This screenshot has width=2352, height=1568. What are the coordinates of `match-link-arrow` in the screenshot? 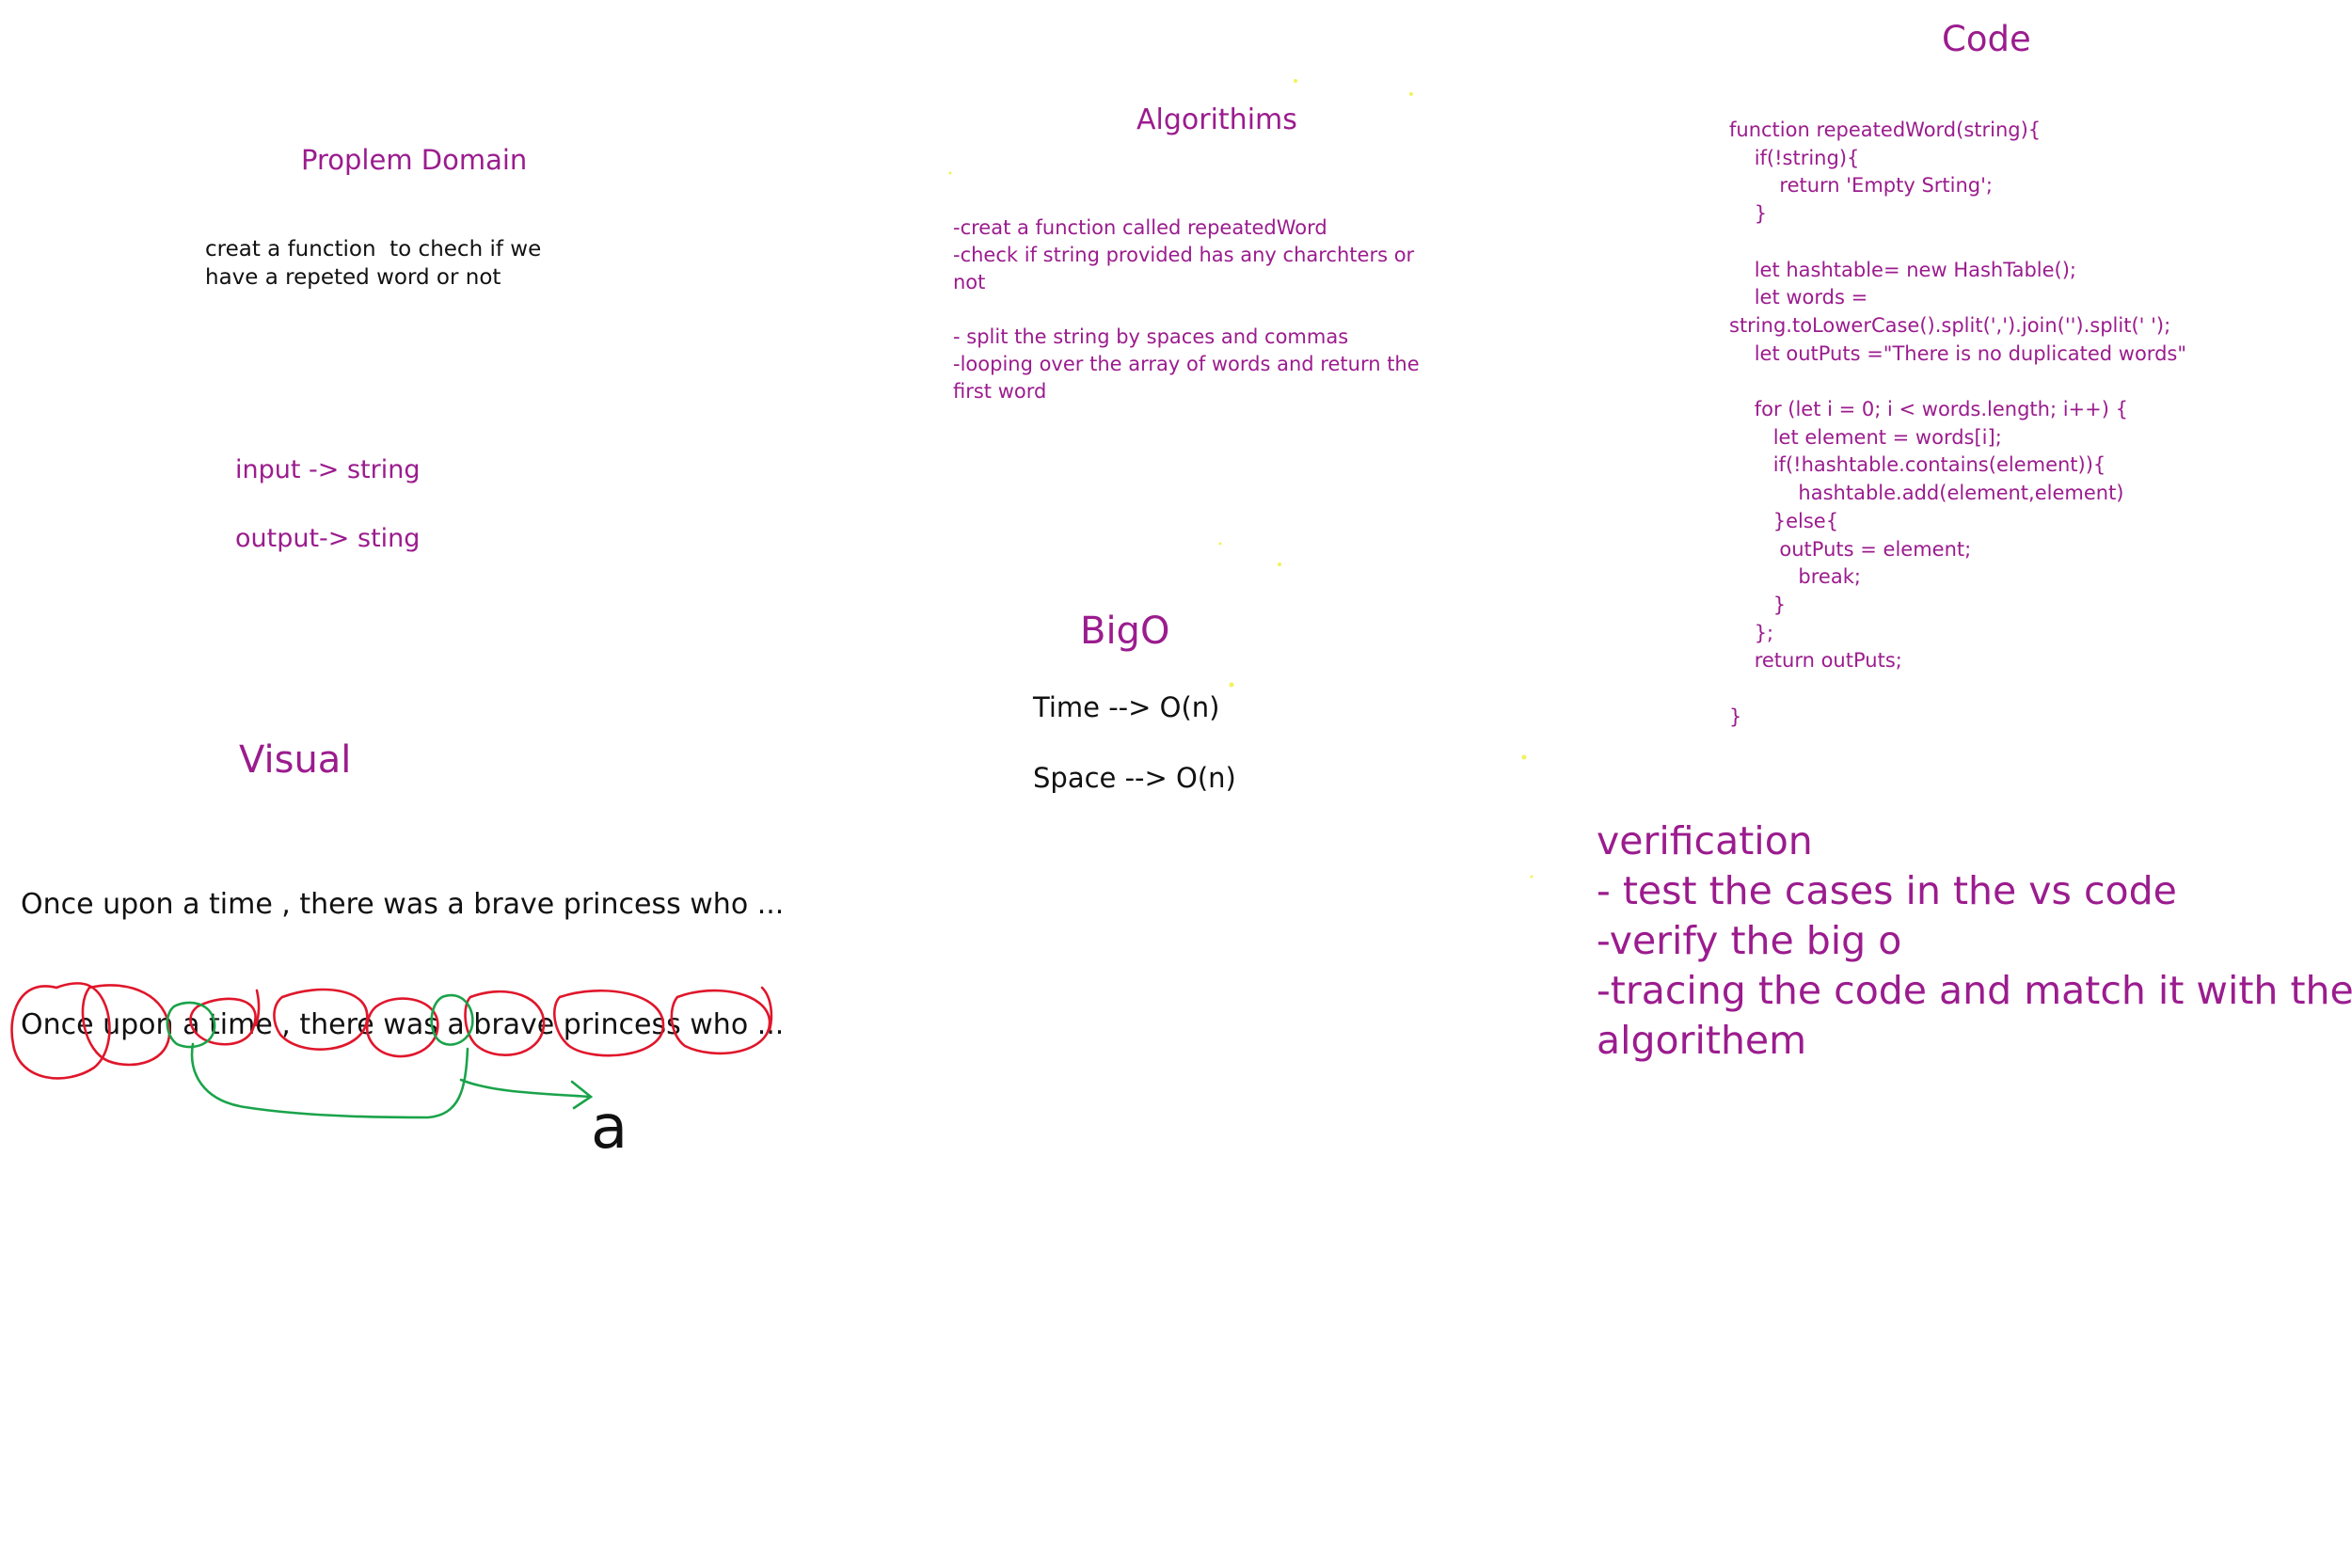 It's located at (329, 1080).